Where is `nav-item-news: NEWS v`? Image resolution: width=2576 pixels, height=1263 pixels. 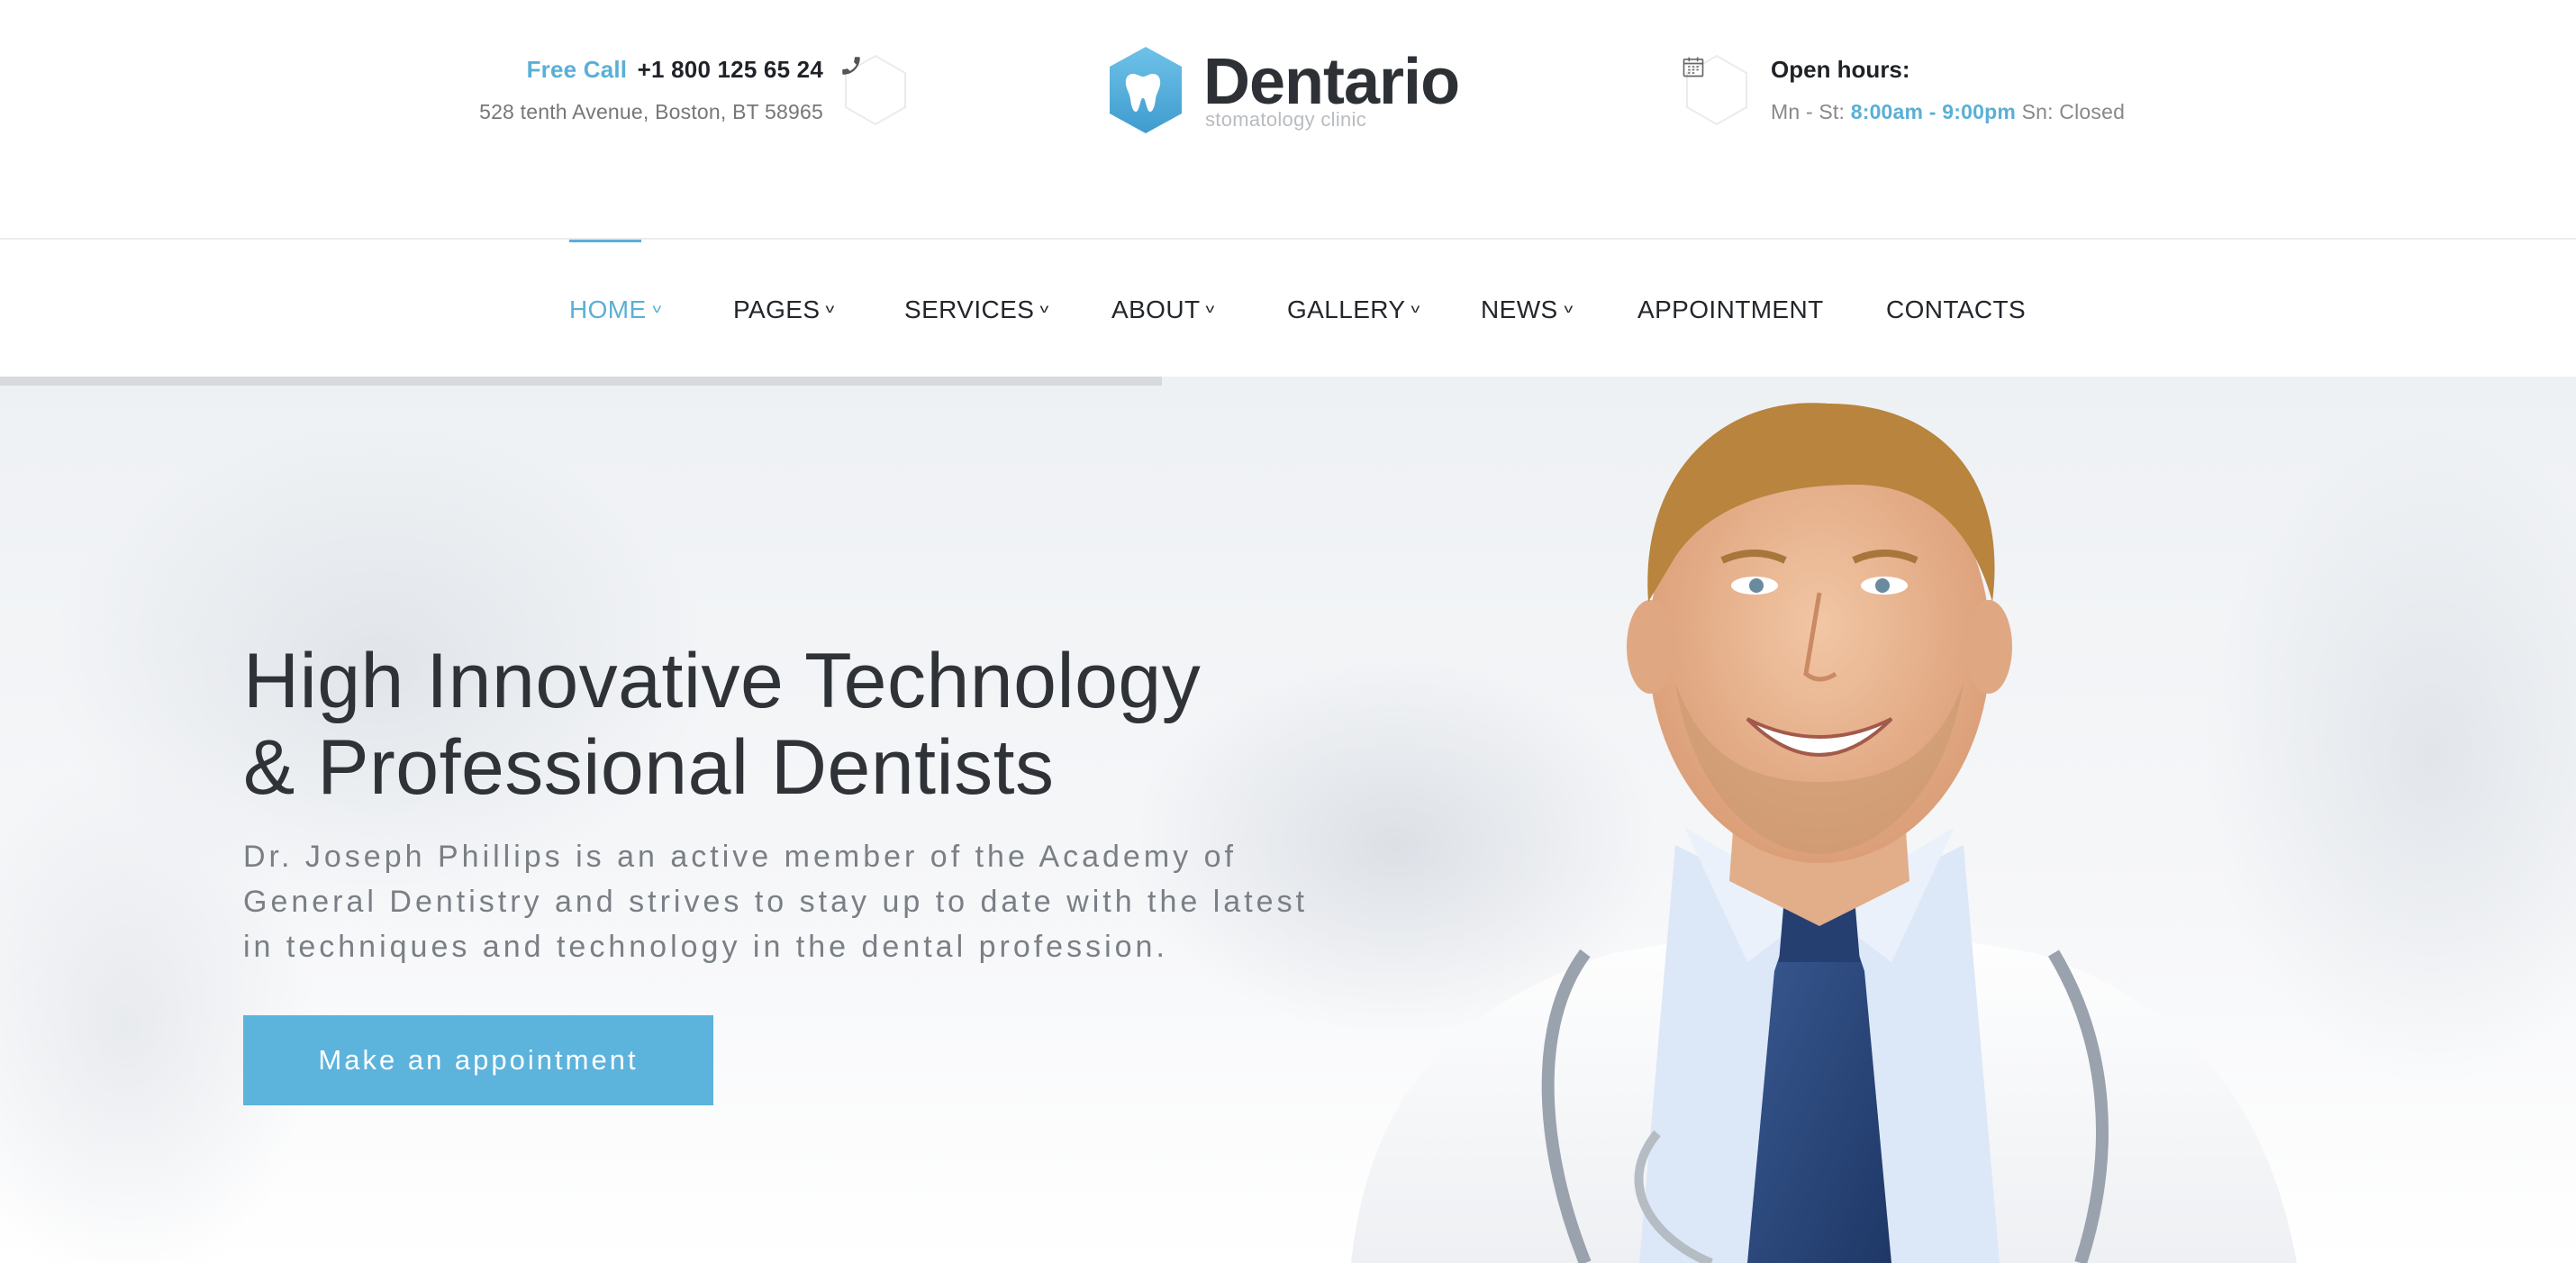 nav-item-news: NEWS v is located at coordinates (1527, 309).